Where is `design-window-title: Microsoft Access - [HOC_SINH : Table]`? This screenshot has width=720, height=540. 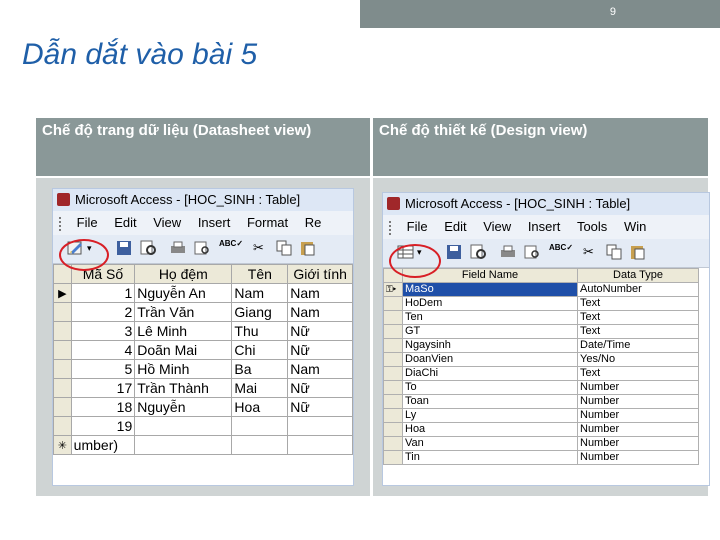 design-window-title: Microsoft Access - [HOC_SINH : Table] is located at coordinates (546, 204).